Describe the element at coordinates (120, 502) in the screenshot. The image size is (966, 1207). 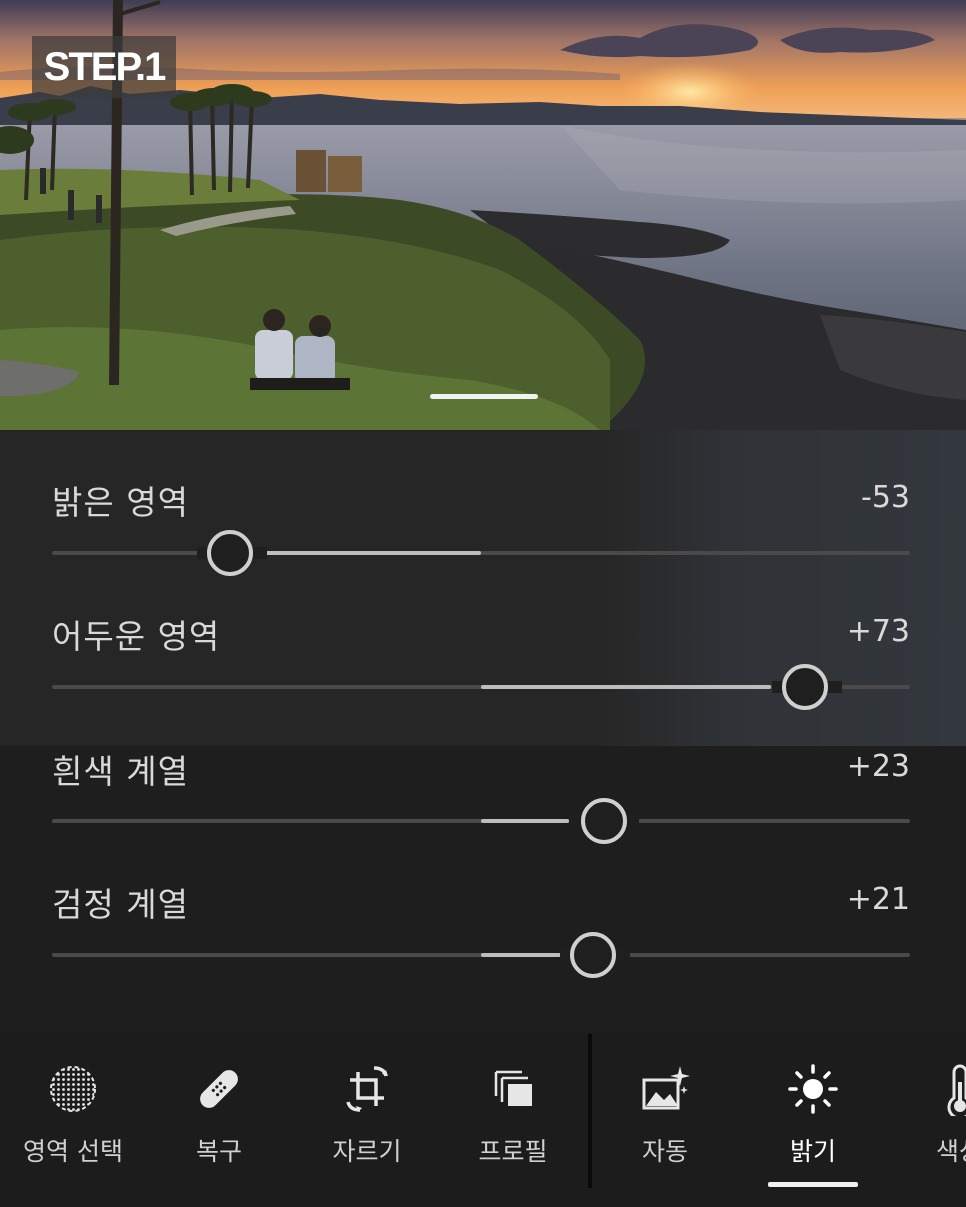
I see `highlights-label: 밝은 영역` at that location.